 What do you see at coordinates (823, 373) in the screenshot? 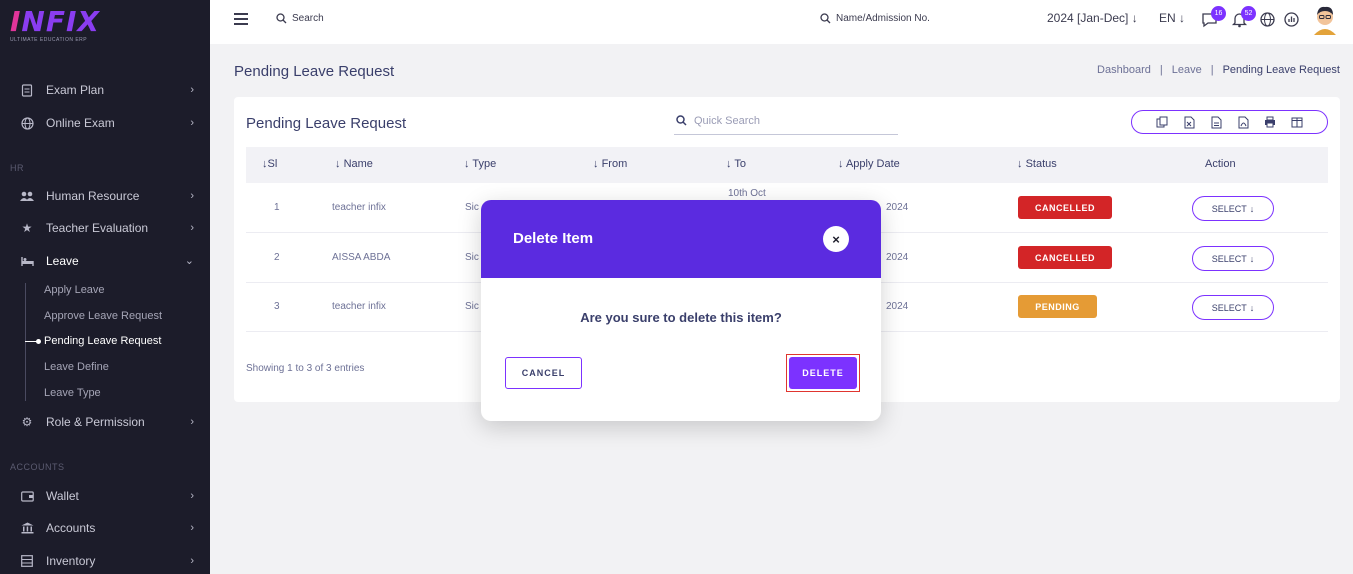
I see `delete-button: DELETE` at bounding box center [823, 373].